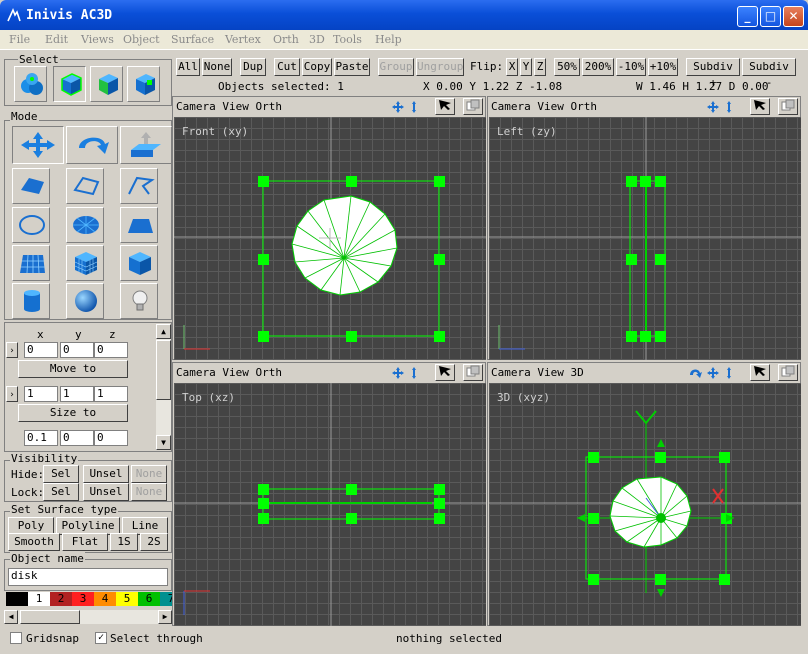 The image size is (808, 654). I want to click on draw-cylinder-button, so click(31, 301).